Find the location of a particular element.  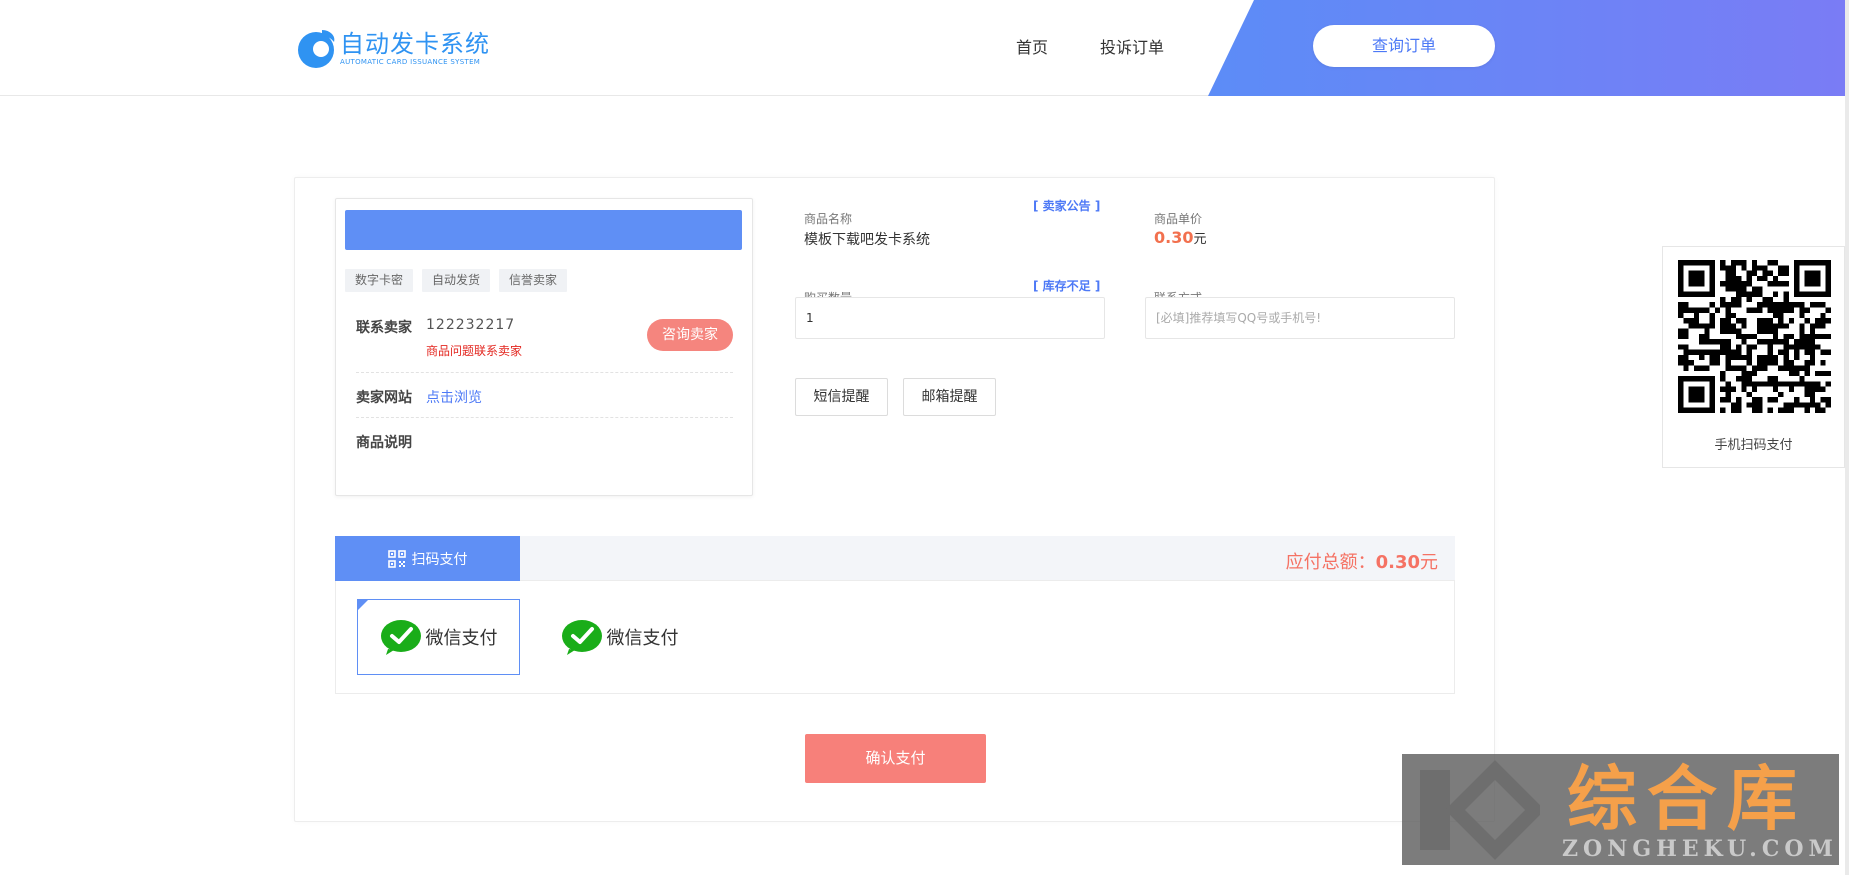

tab-scan-pay: 扫码支付 is located at coordinates (427, 558).